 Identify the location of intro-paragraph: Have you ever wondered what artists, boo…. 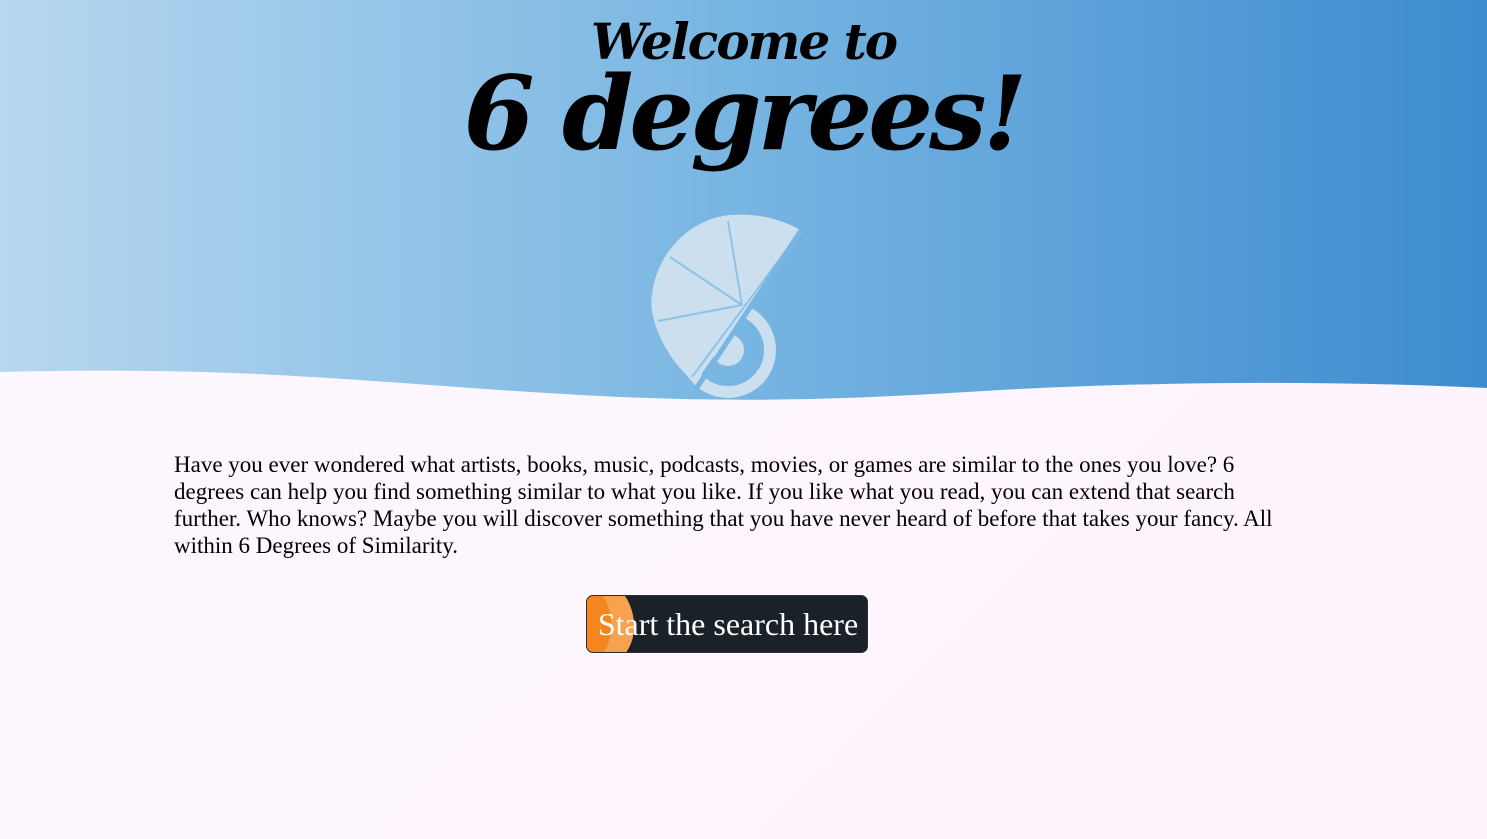
(723, 505).